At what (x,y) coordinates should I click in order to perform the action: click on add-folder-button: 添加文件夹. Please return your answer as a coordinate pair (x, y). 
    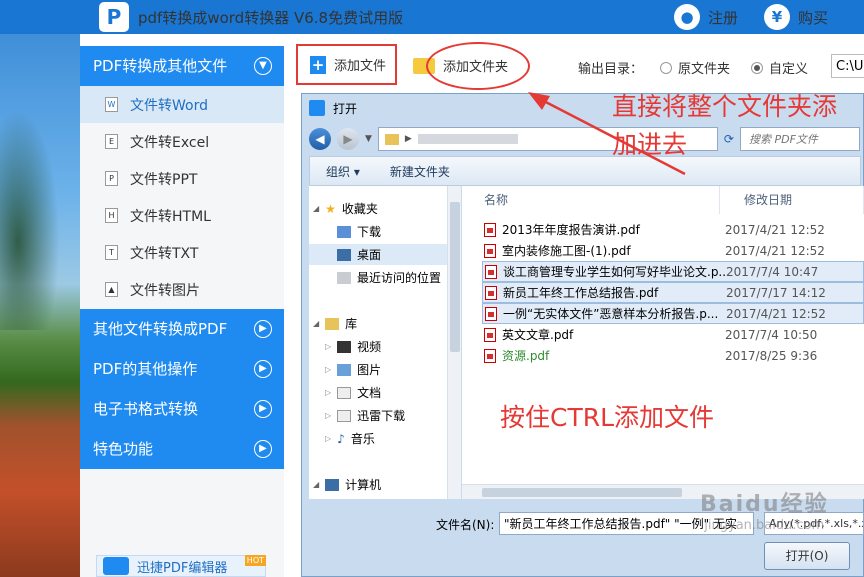
    Looking at the image, I should click on (460, 65).